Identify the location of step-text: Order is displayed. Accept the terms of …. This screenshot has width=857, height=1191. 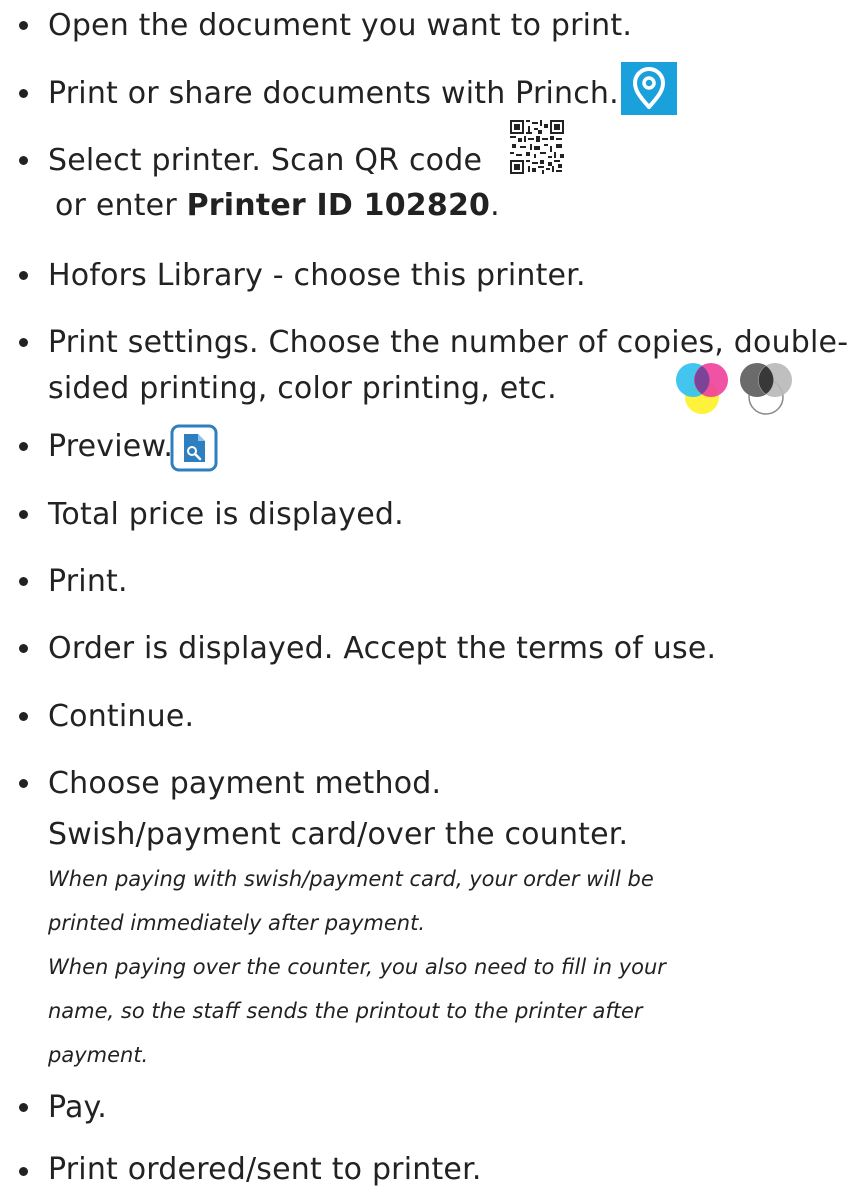
(382, 648).